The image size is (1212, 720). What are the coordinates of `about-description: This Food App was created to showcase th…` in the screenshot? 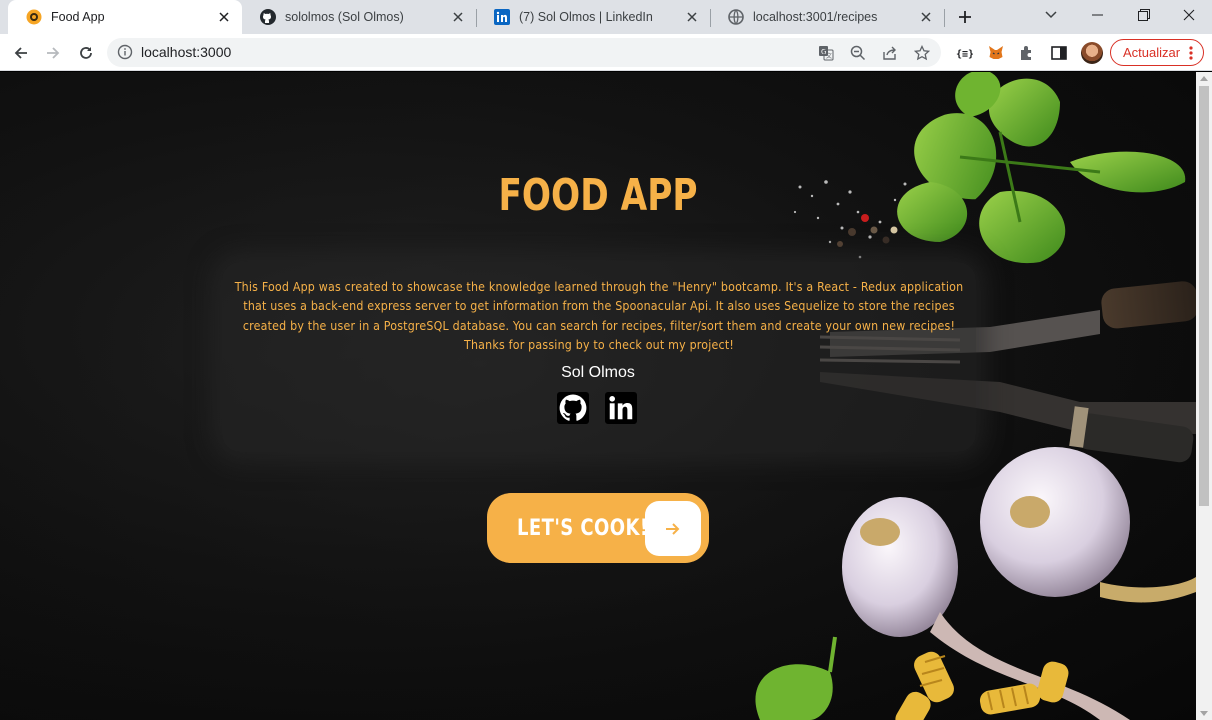 It's located at (599, 316).